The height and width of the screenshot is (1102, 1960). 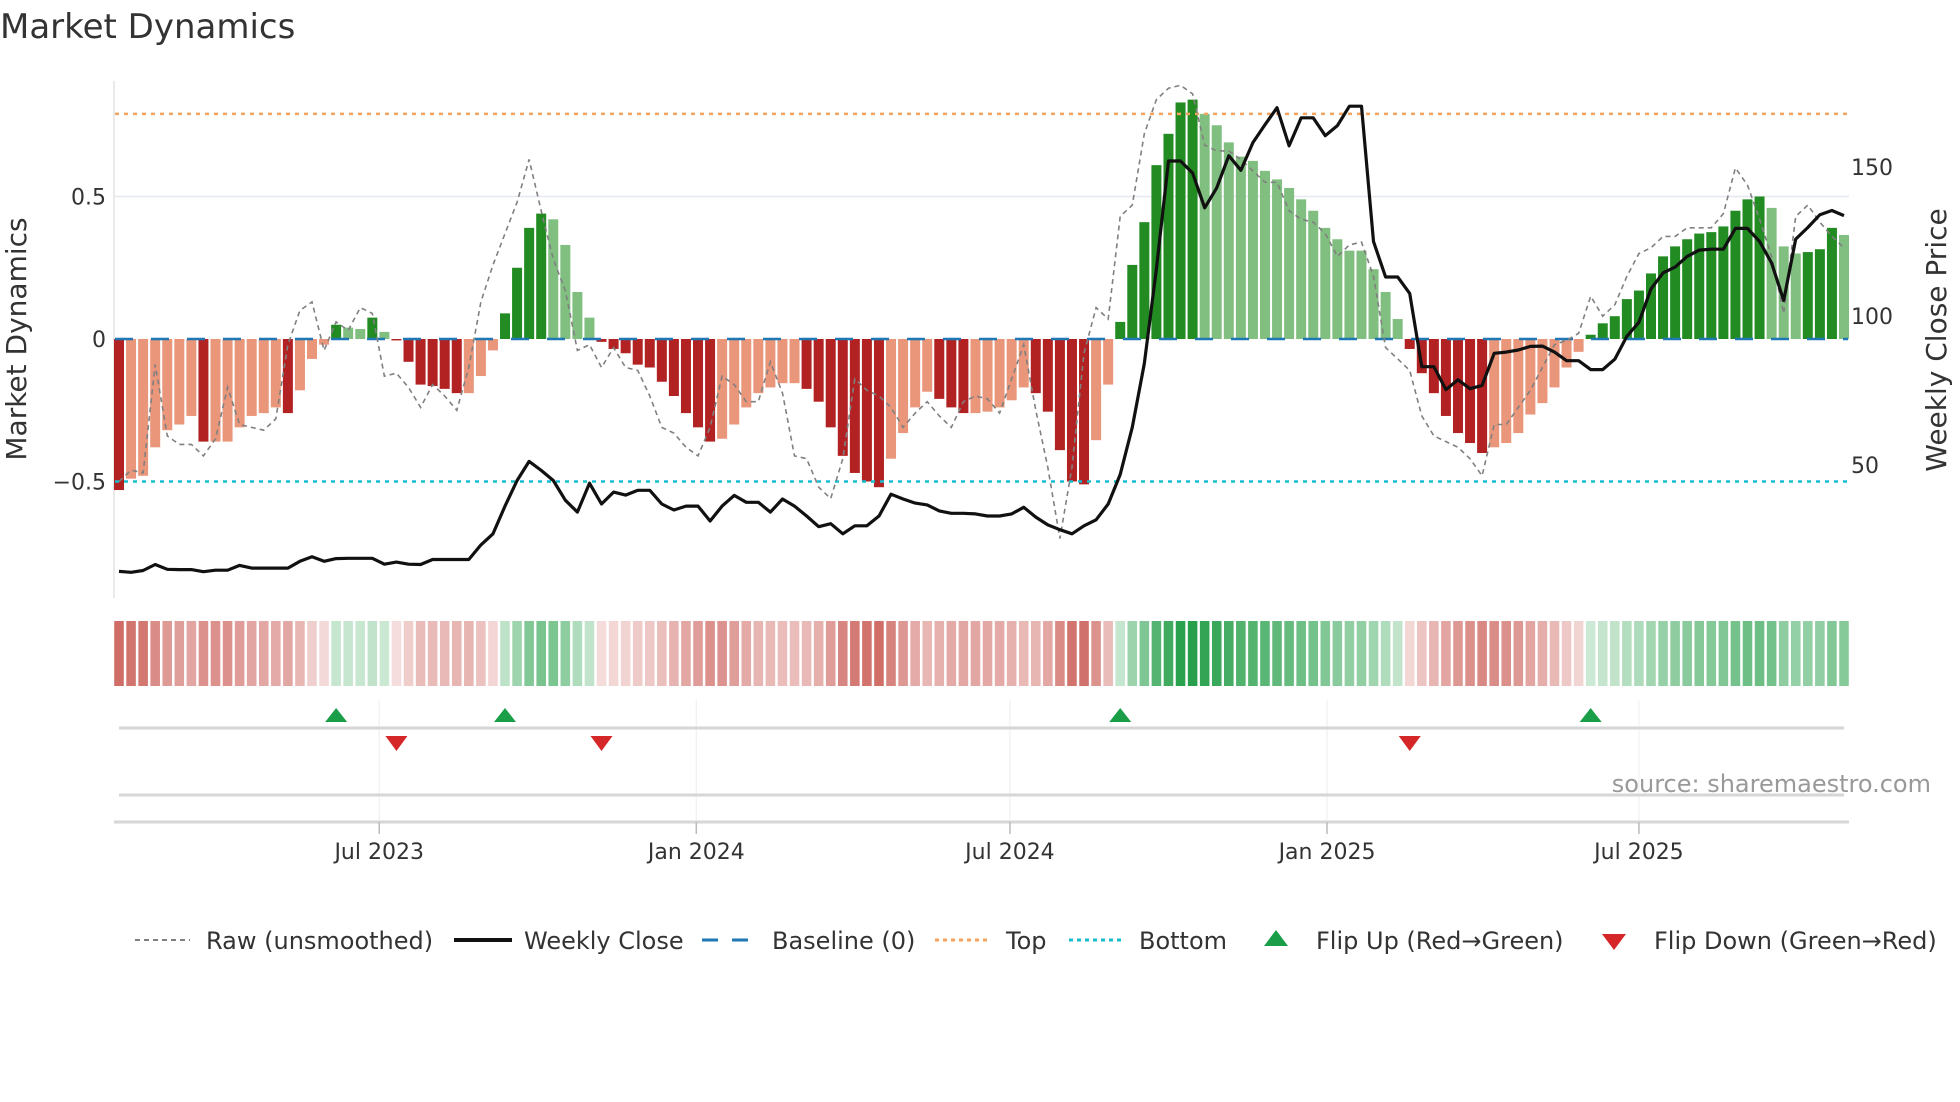 I want to click on legend-baseline-label: Baseline (0), so click(x=843, y=941).